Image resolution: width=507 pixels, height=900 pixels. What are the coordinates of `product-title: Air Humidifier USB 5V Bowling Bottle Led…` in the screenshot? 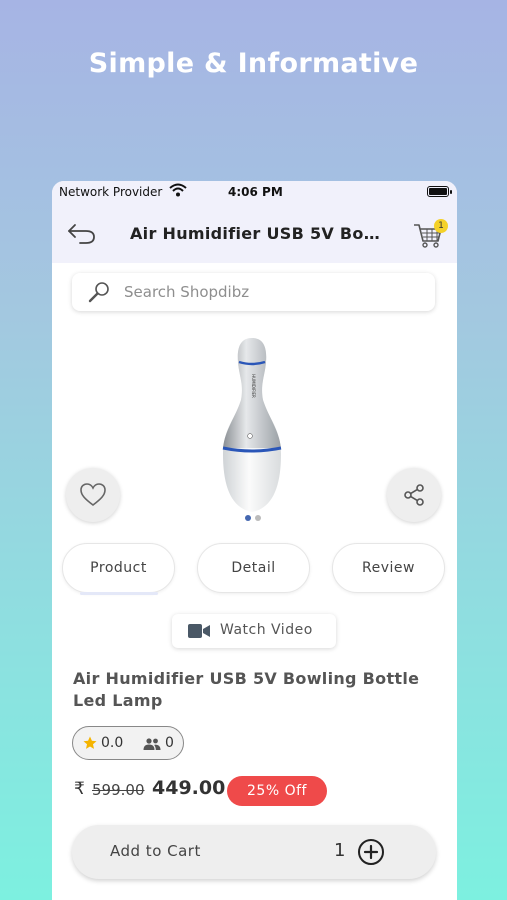 It's located at (246, 689).